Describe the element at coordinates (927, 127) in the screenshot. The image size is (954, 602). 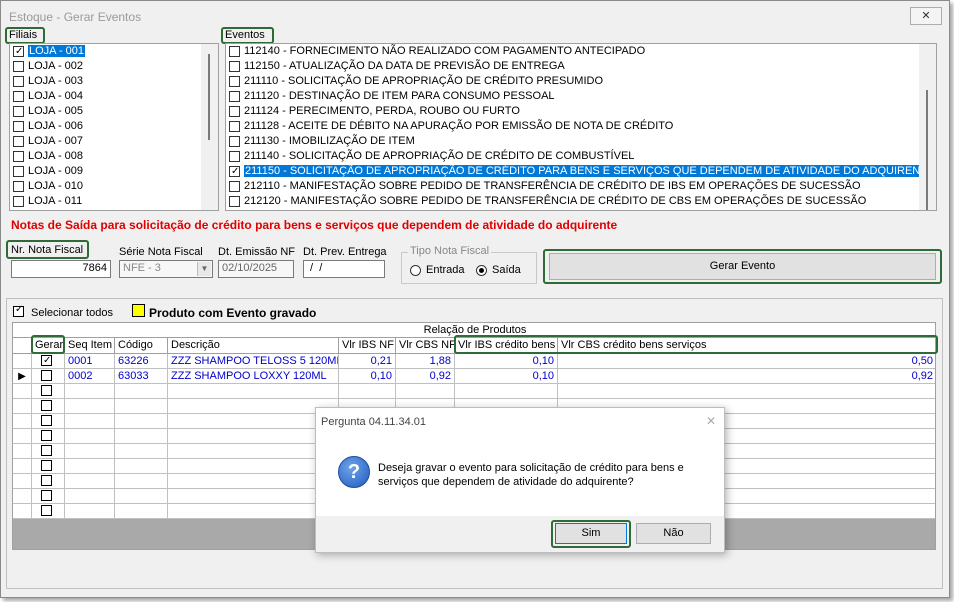
I see `eventos-scrollbar` at that location.